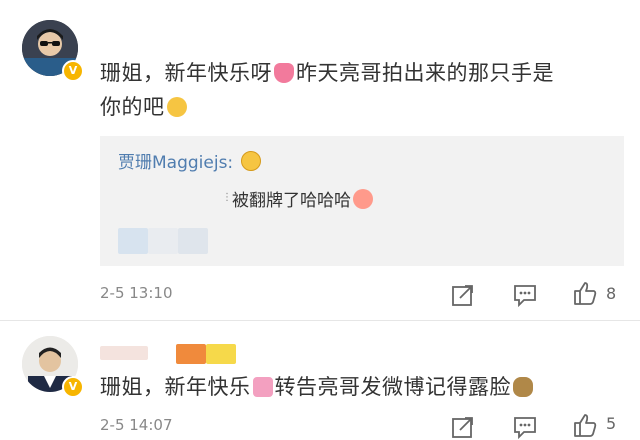  What do you see at coordinates (175, 163) in the screenshot?
I see `reply-author-name: 贾珊Maggiejs:` at bounding box center [175, 163].